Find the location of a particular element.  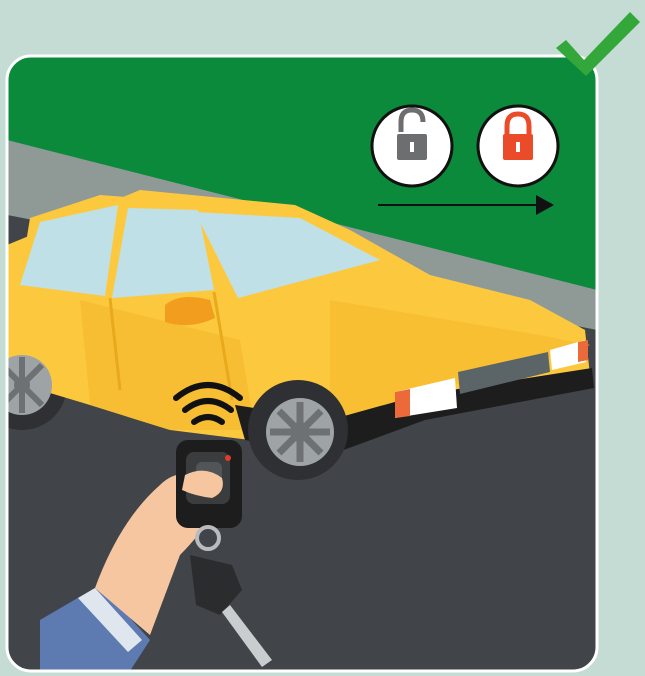

side-window is located at coordinates (163, 253).